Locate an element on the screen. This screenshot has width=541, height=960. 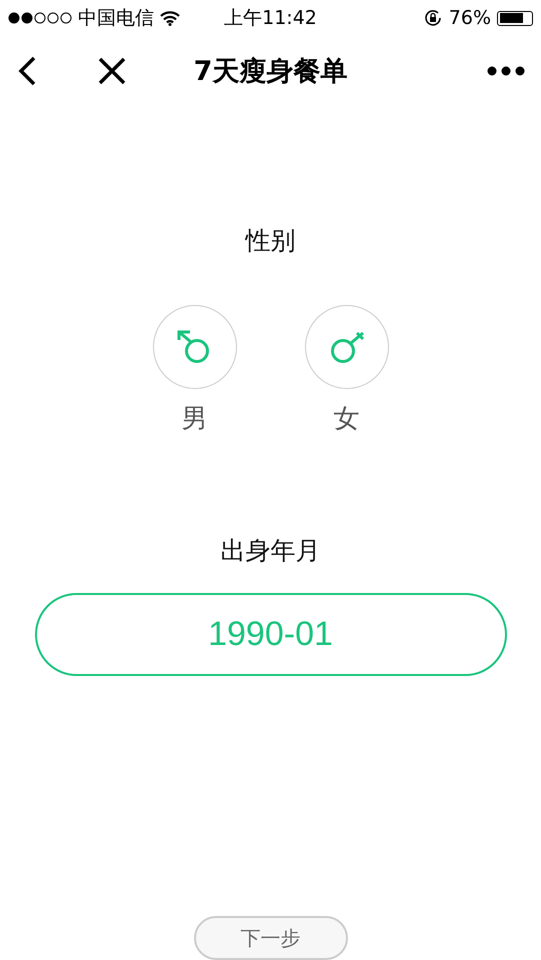
back-button is located at coordinates (27, 71).